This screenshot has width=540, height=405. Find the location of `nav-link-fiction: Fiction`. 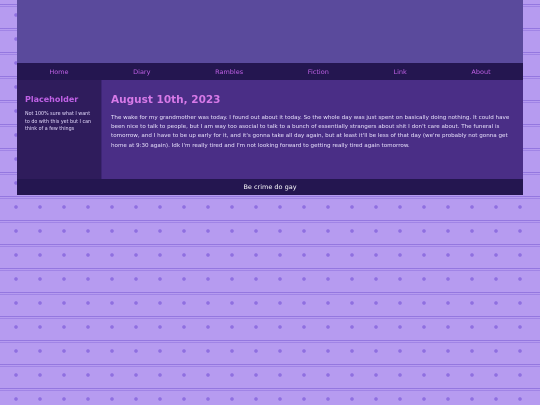

nav-link-fiction: Fiction is located at coordinates (318, 72).